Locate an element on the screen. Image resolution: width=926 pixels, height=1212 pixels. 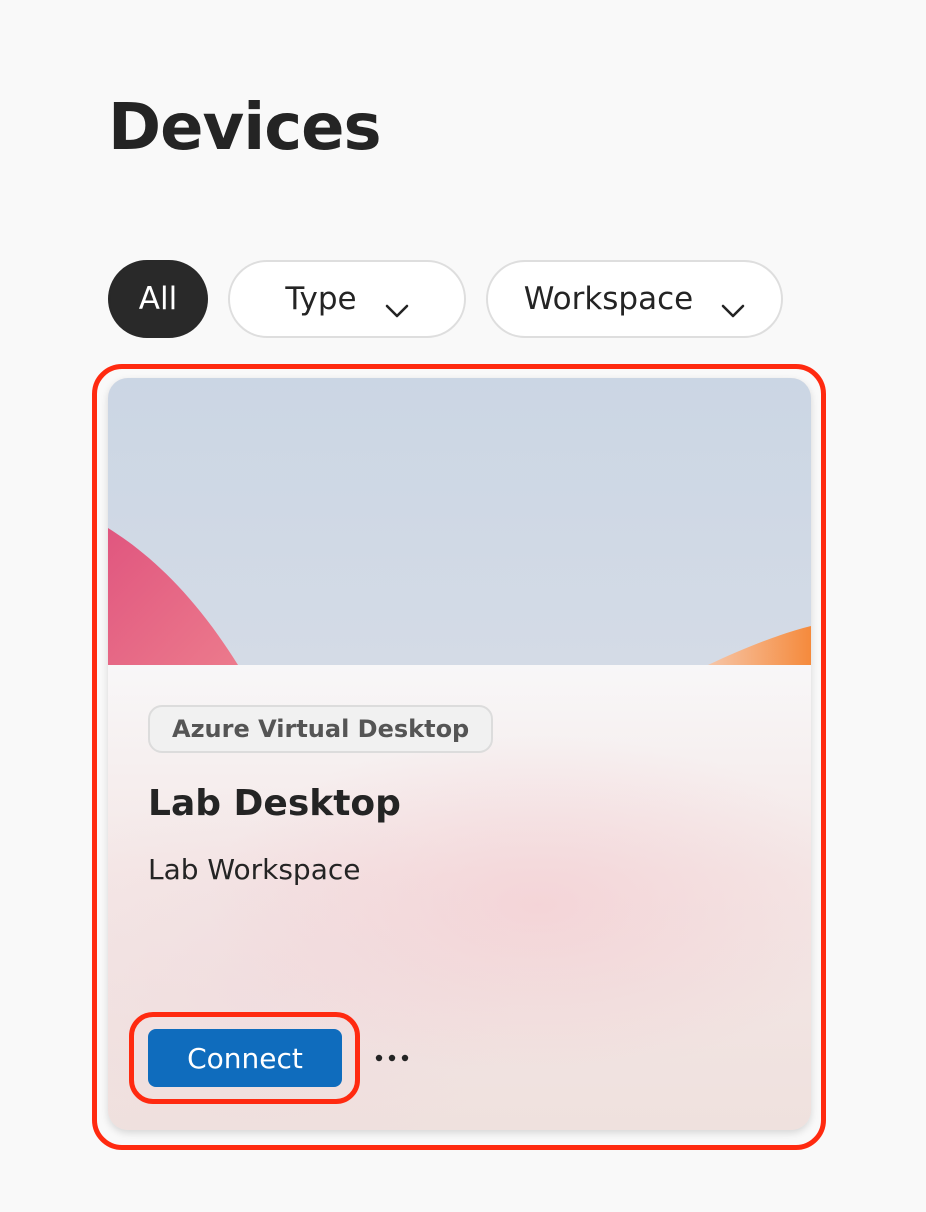
connect-button: Connect is located at coordinates (245, 1058).